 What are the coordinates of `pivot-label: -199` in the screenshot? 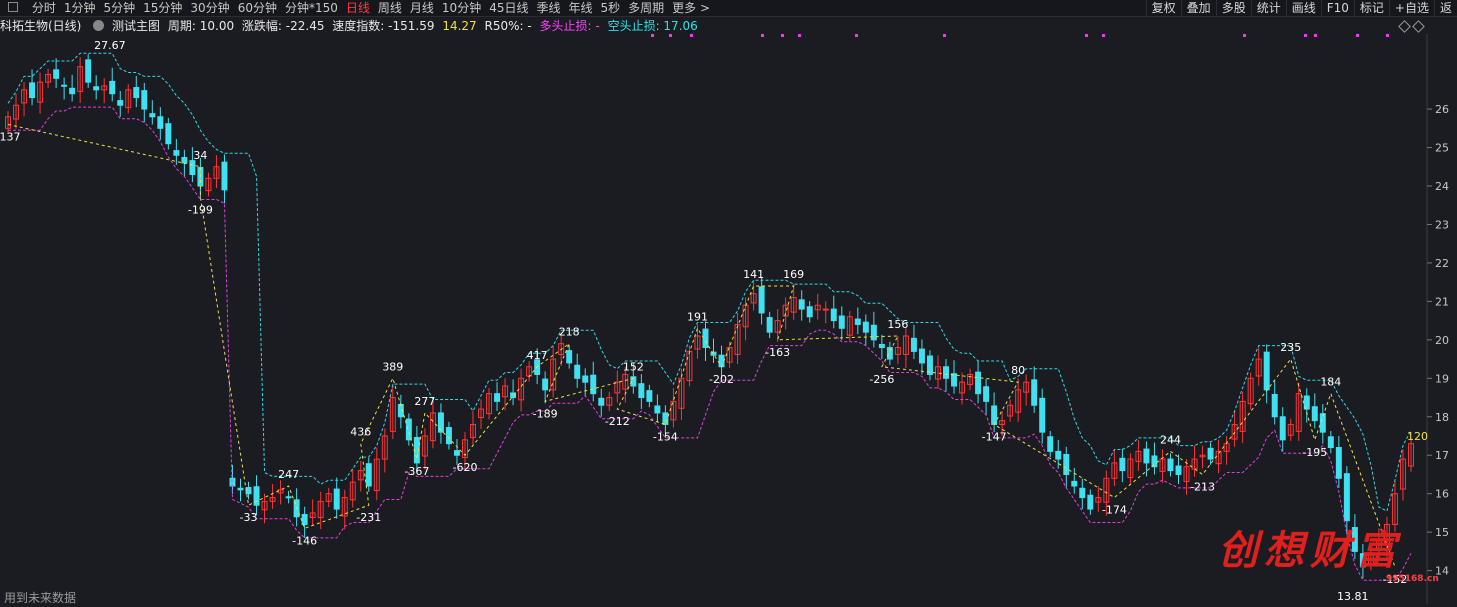 It's located at (200, 210).